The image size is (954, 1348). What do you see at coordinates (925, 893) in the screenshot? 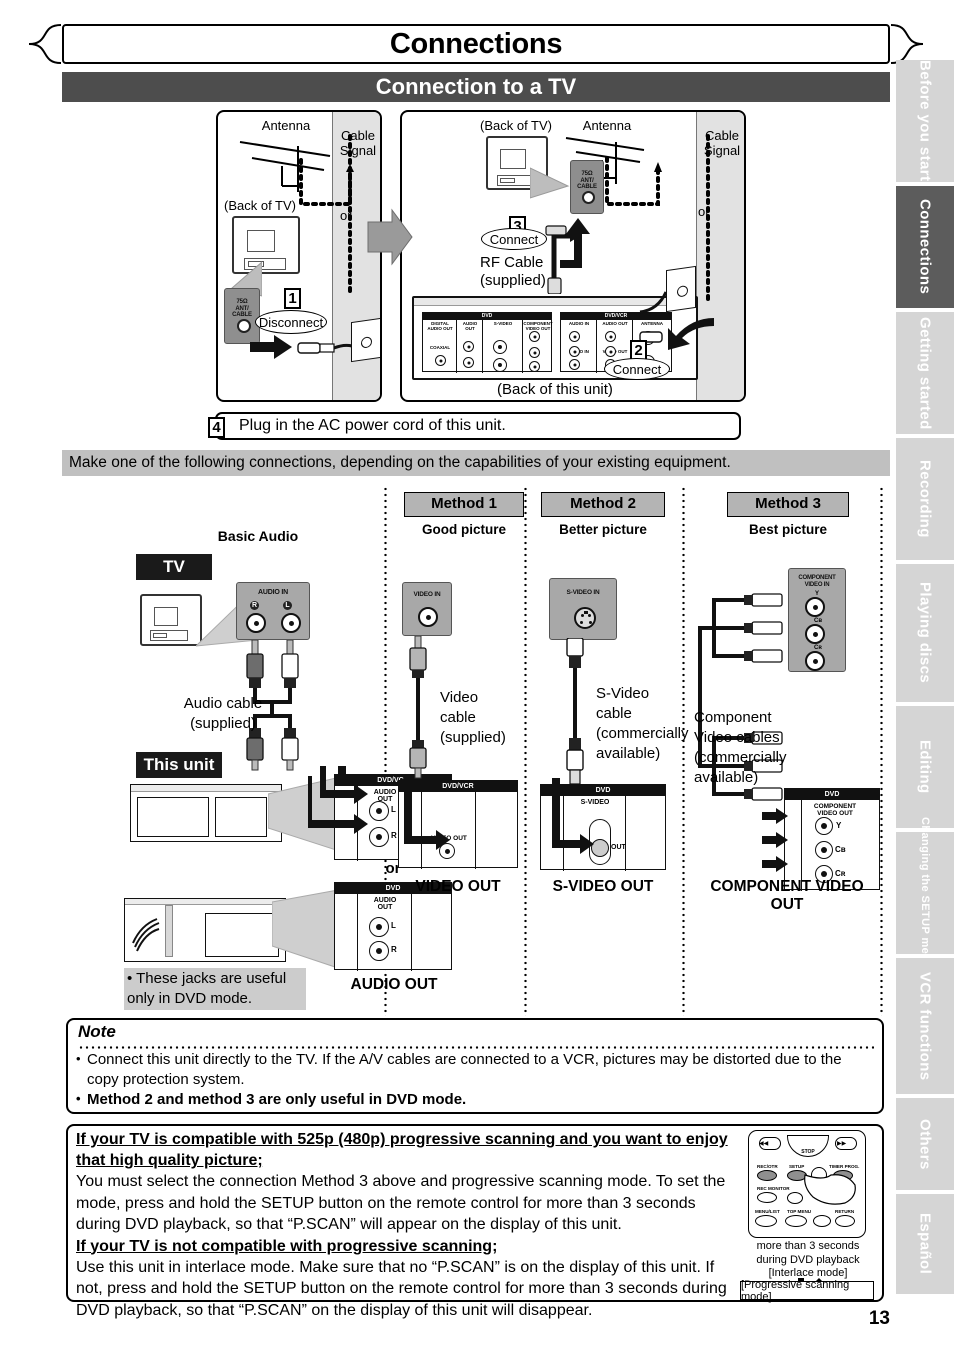
I see `sidebar-tab-changing-setup-menu: Changing the SETUP menu` at bounding box center [925, 893].